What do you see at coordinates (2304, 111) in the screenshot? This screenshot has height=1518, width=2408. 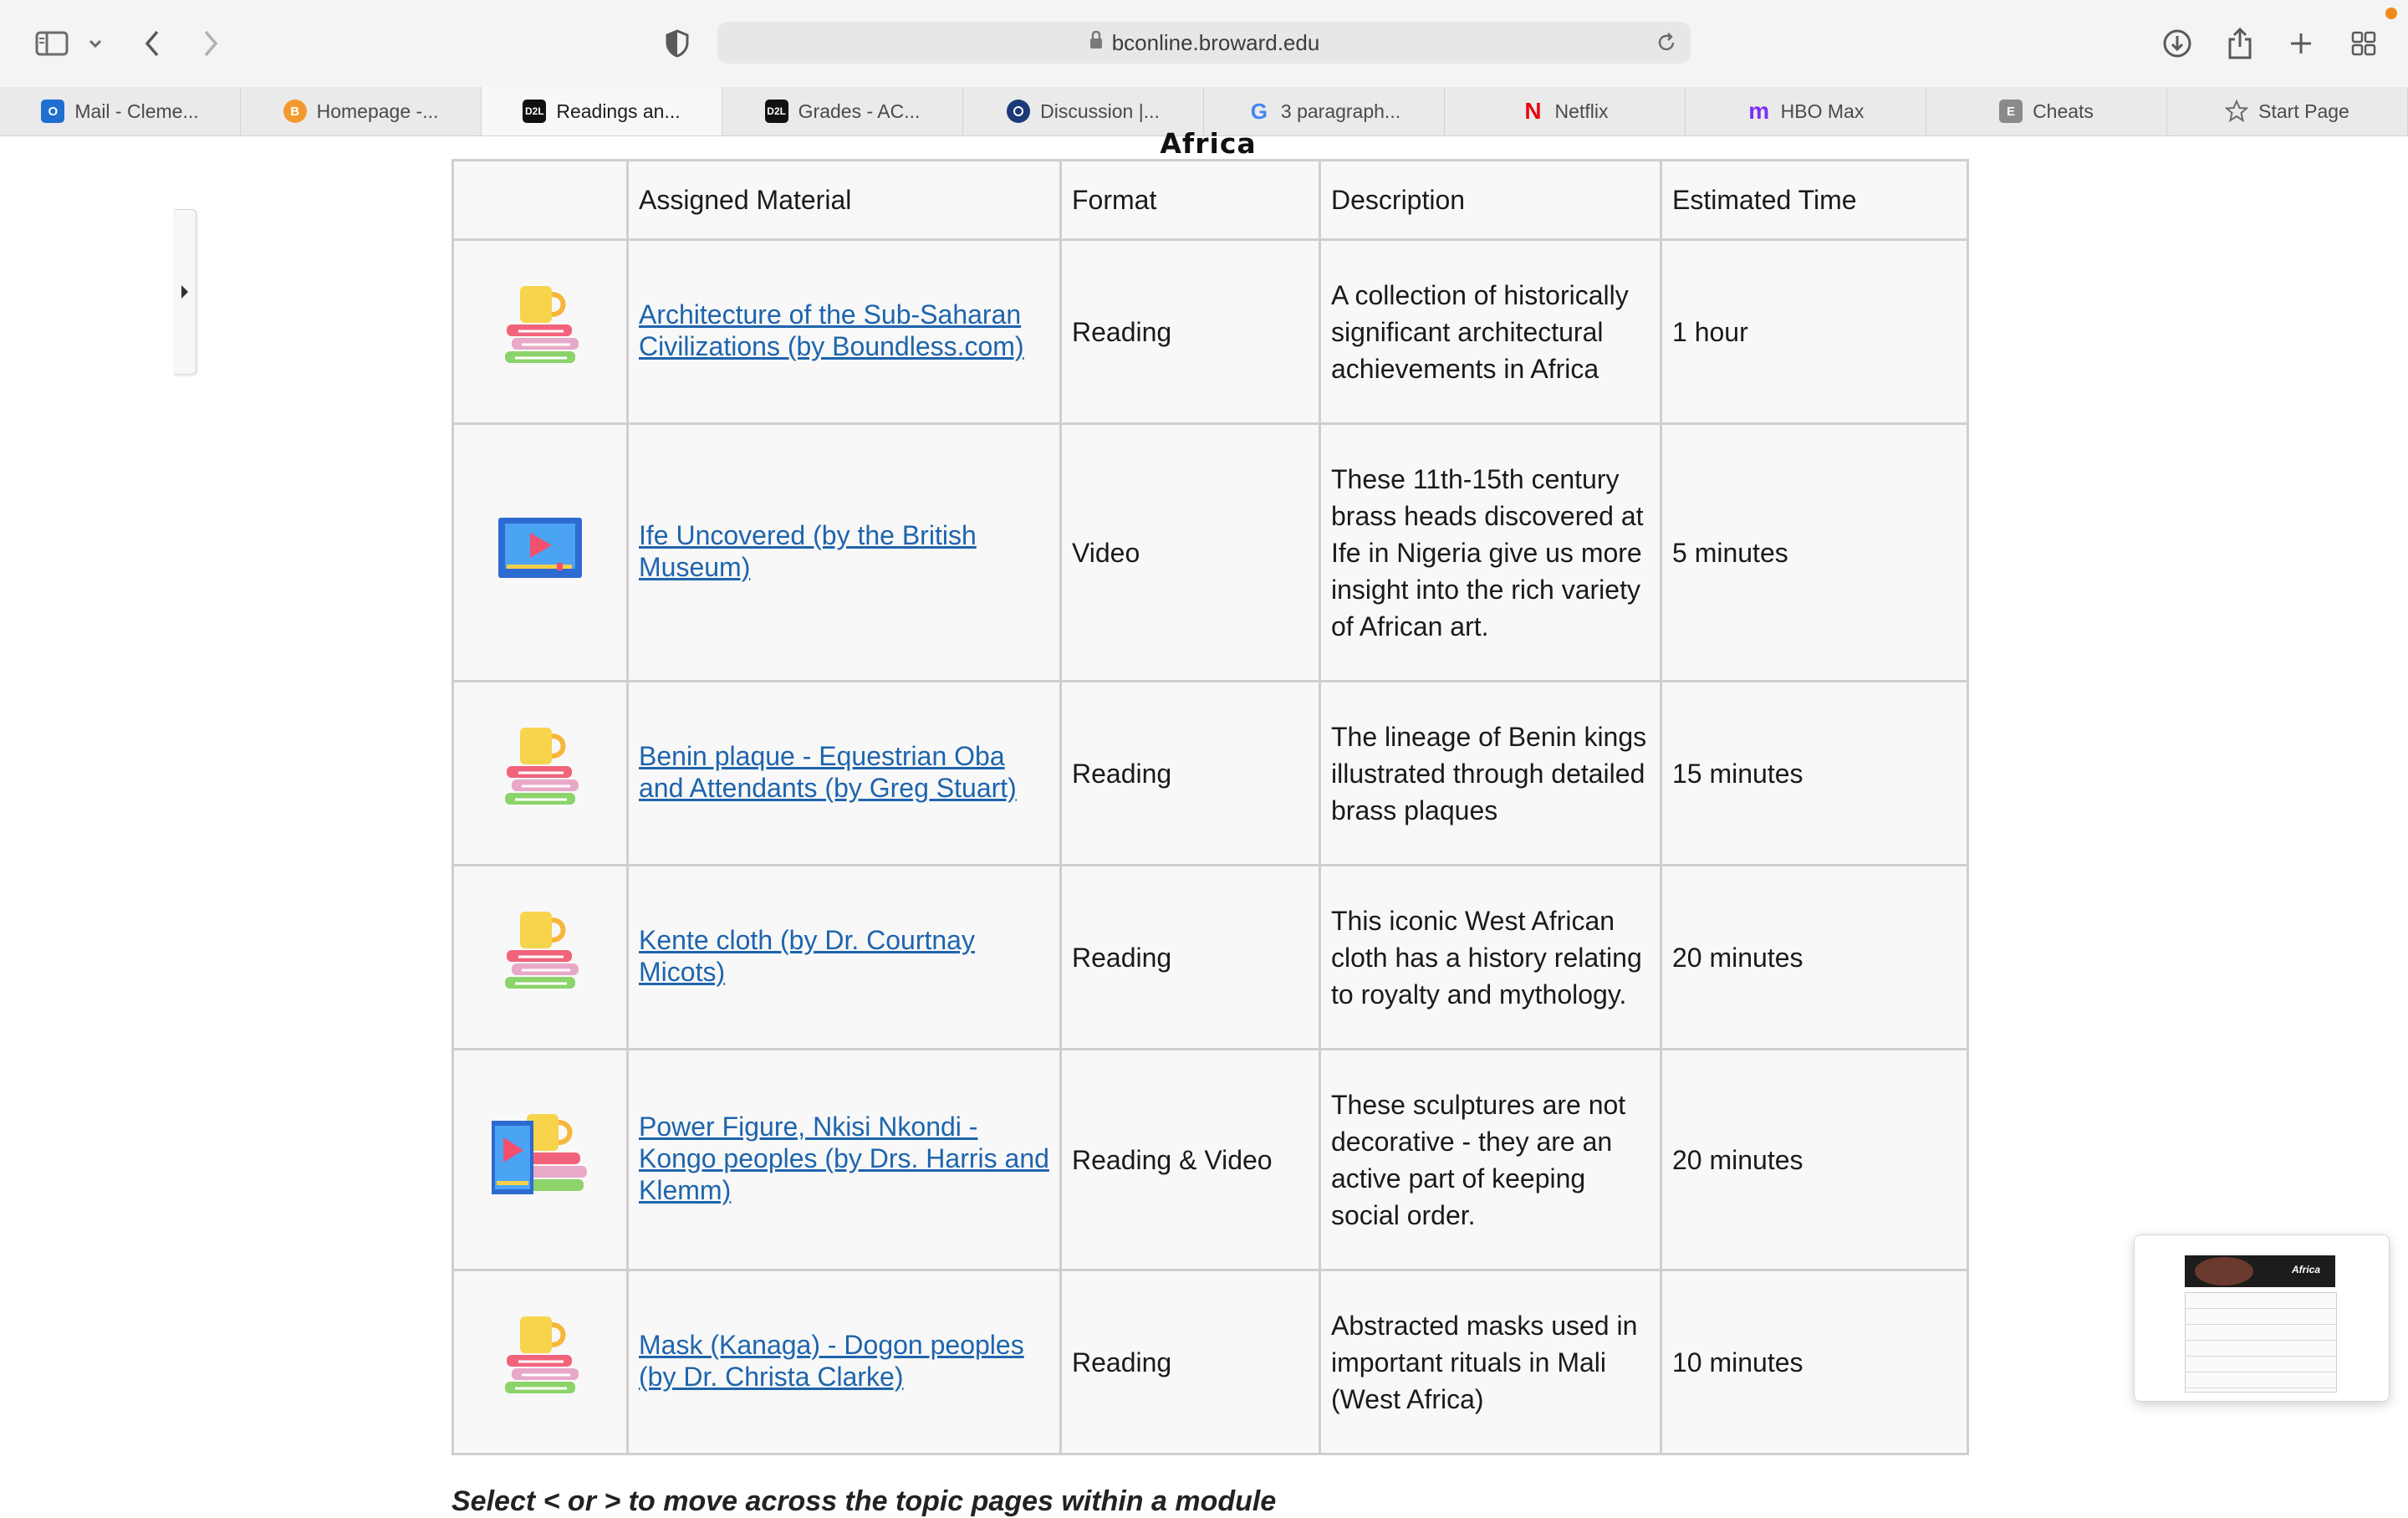 I see `tab-label: Start Page` at bounding box center [2304, 111].